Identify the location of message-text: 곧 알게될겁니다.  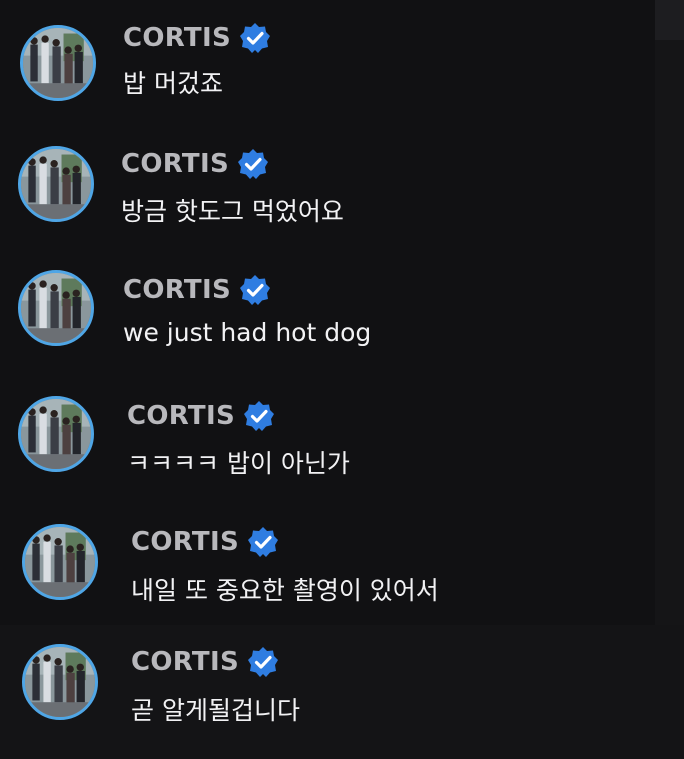
(215, 710).